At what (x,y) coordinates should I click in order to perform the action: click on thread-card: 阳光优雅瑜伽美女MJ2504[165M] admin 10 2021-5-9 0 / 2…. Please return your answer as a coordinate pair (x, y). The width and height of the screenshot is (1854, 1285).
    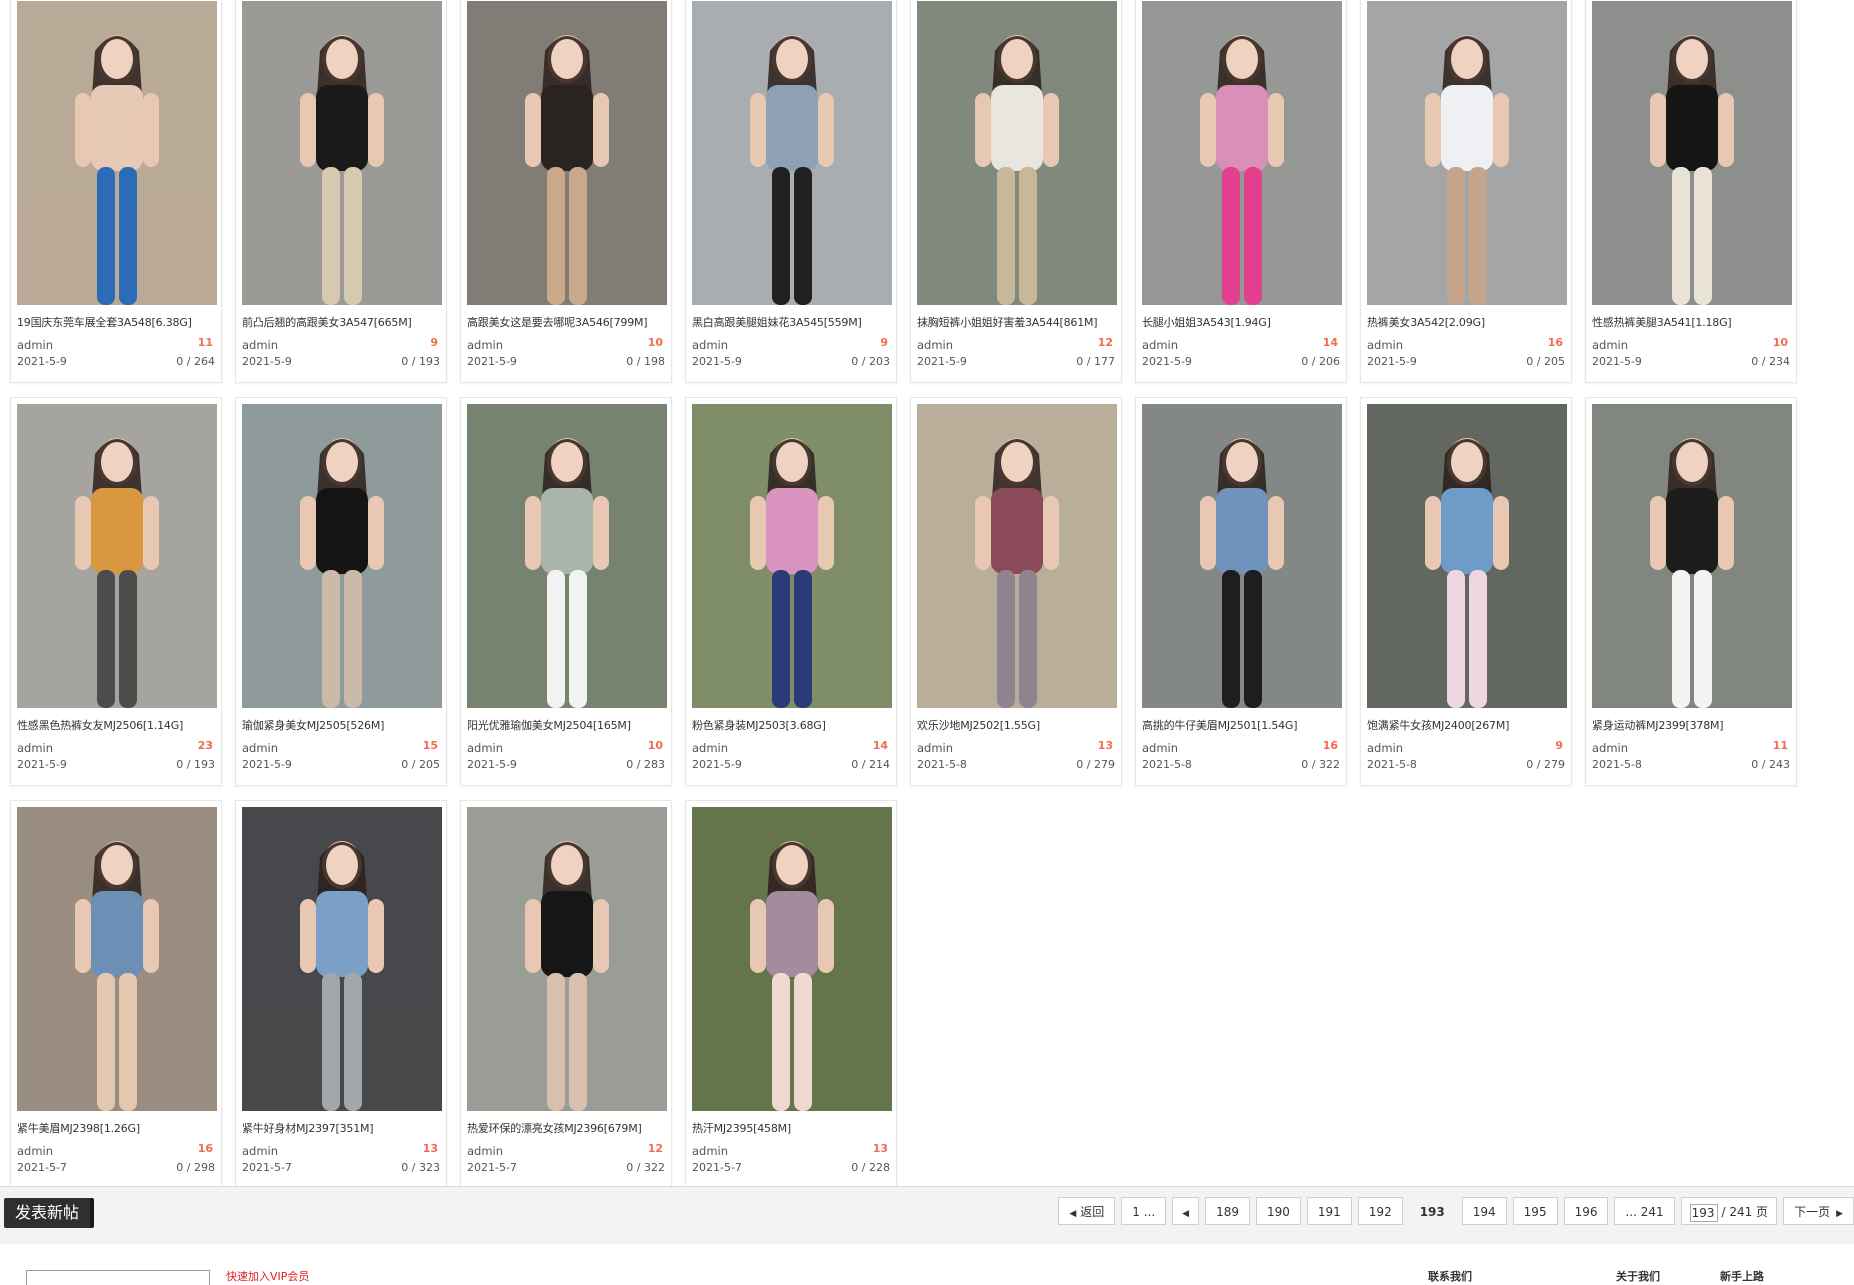
    Looking at the image, I should click on (566, 591).